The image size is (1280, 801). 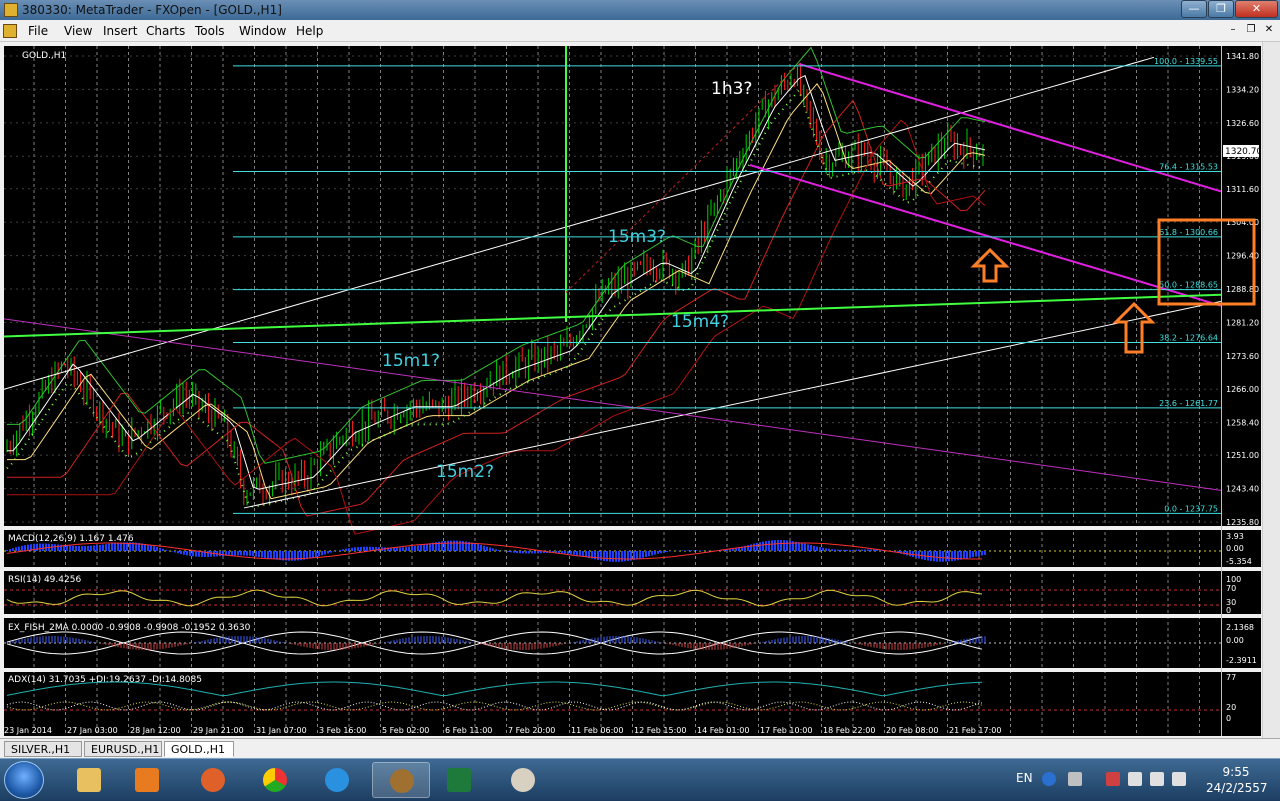 I want to click on rsi-label: RSI(14) 49.4256, so click(x=44, y=580).